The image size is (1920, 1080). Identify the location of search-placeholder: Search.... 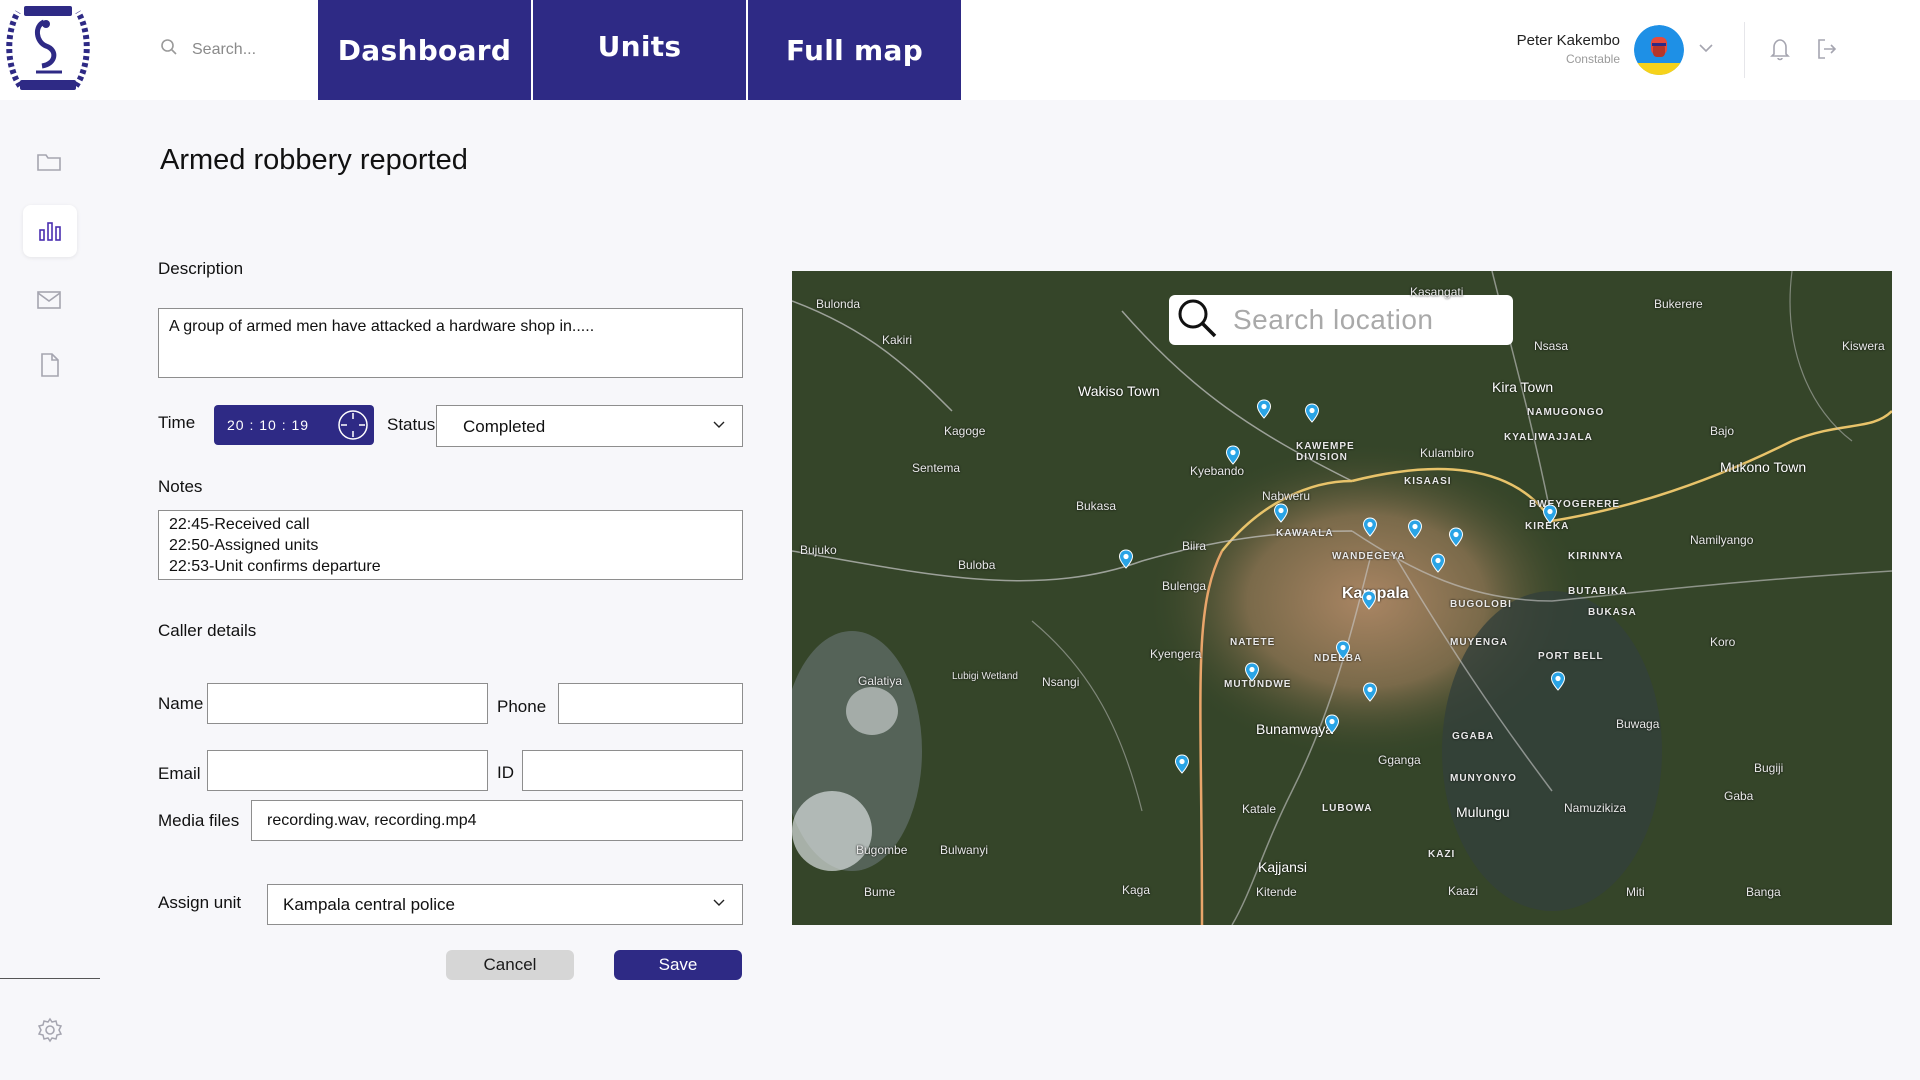
(224, 50).